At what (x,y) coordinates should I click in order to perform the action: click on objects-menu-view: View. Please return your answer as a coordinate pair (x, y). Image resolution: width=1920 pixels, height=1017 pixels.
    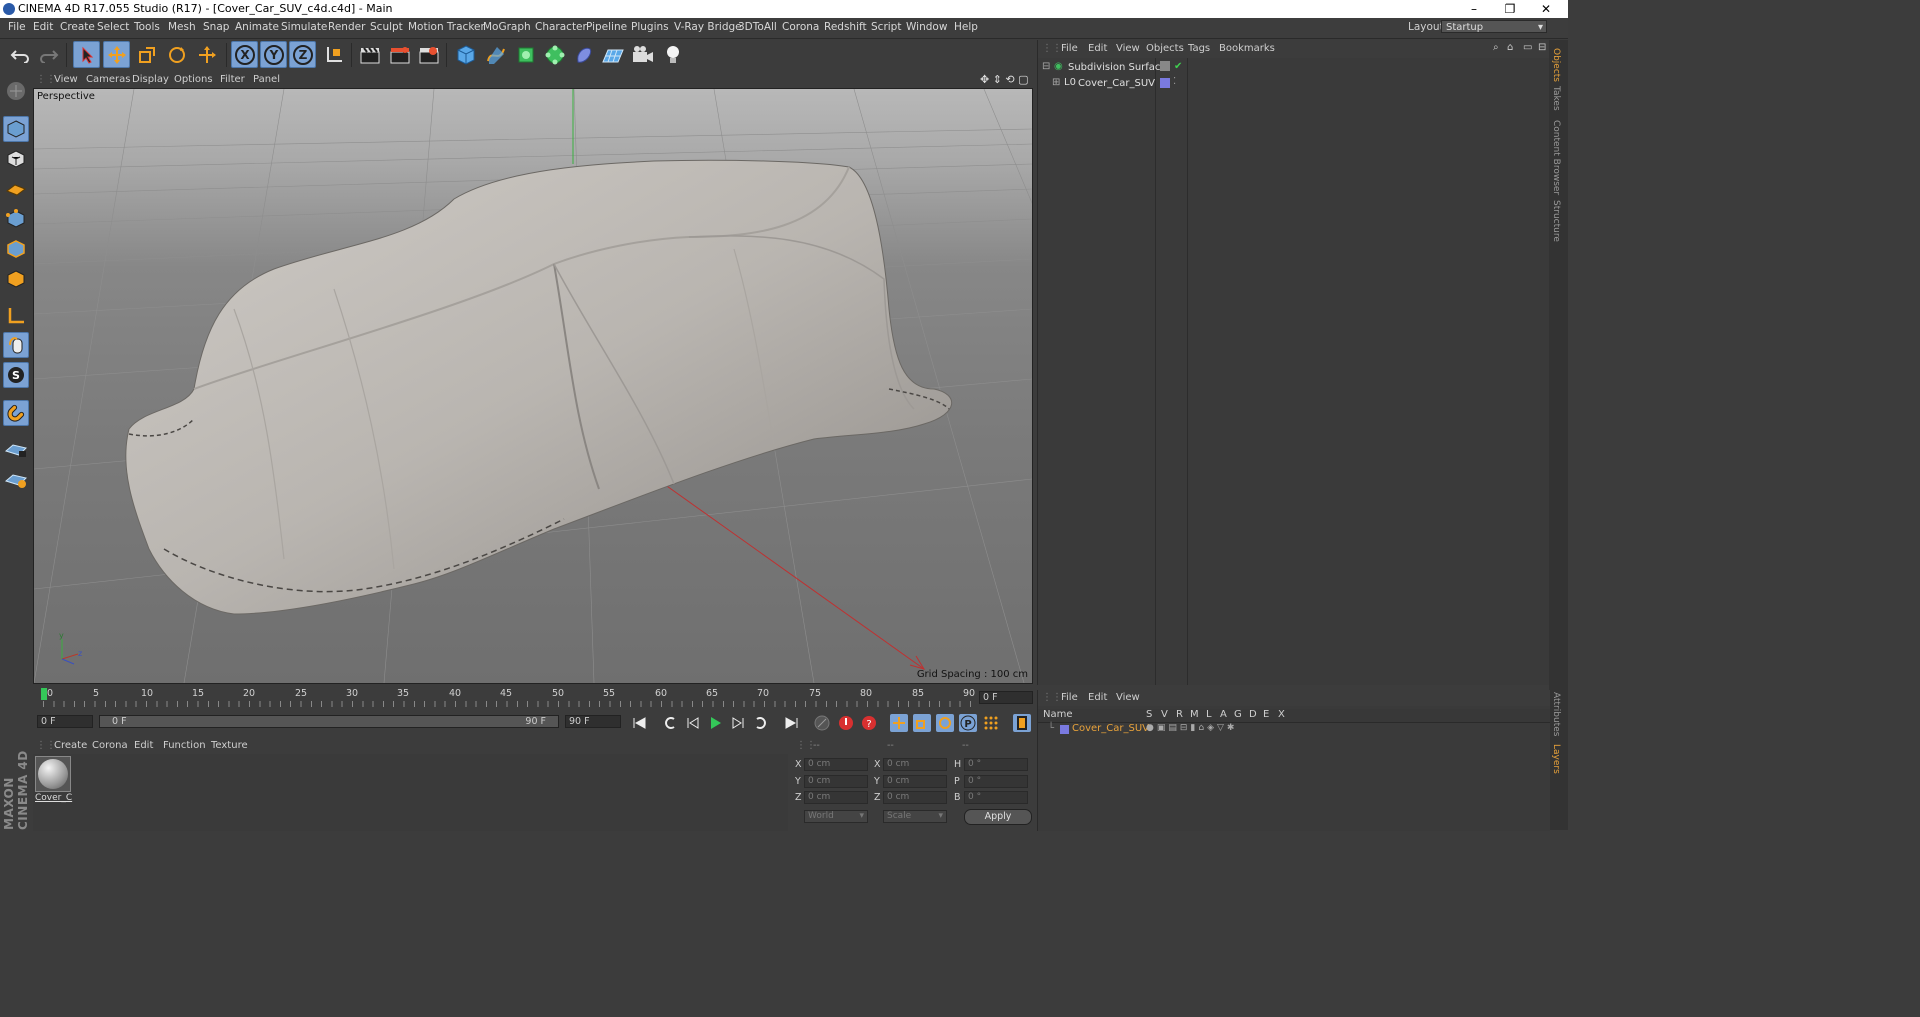
    Looking at the image, I should click on (1128, 48).